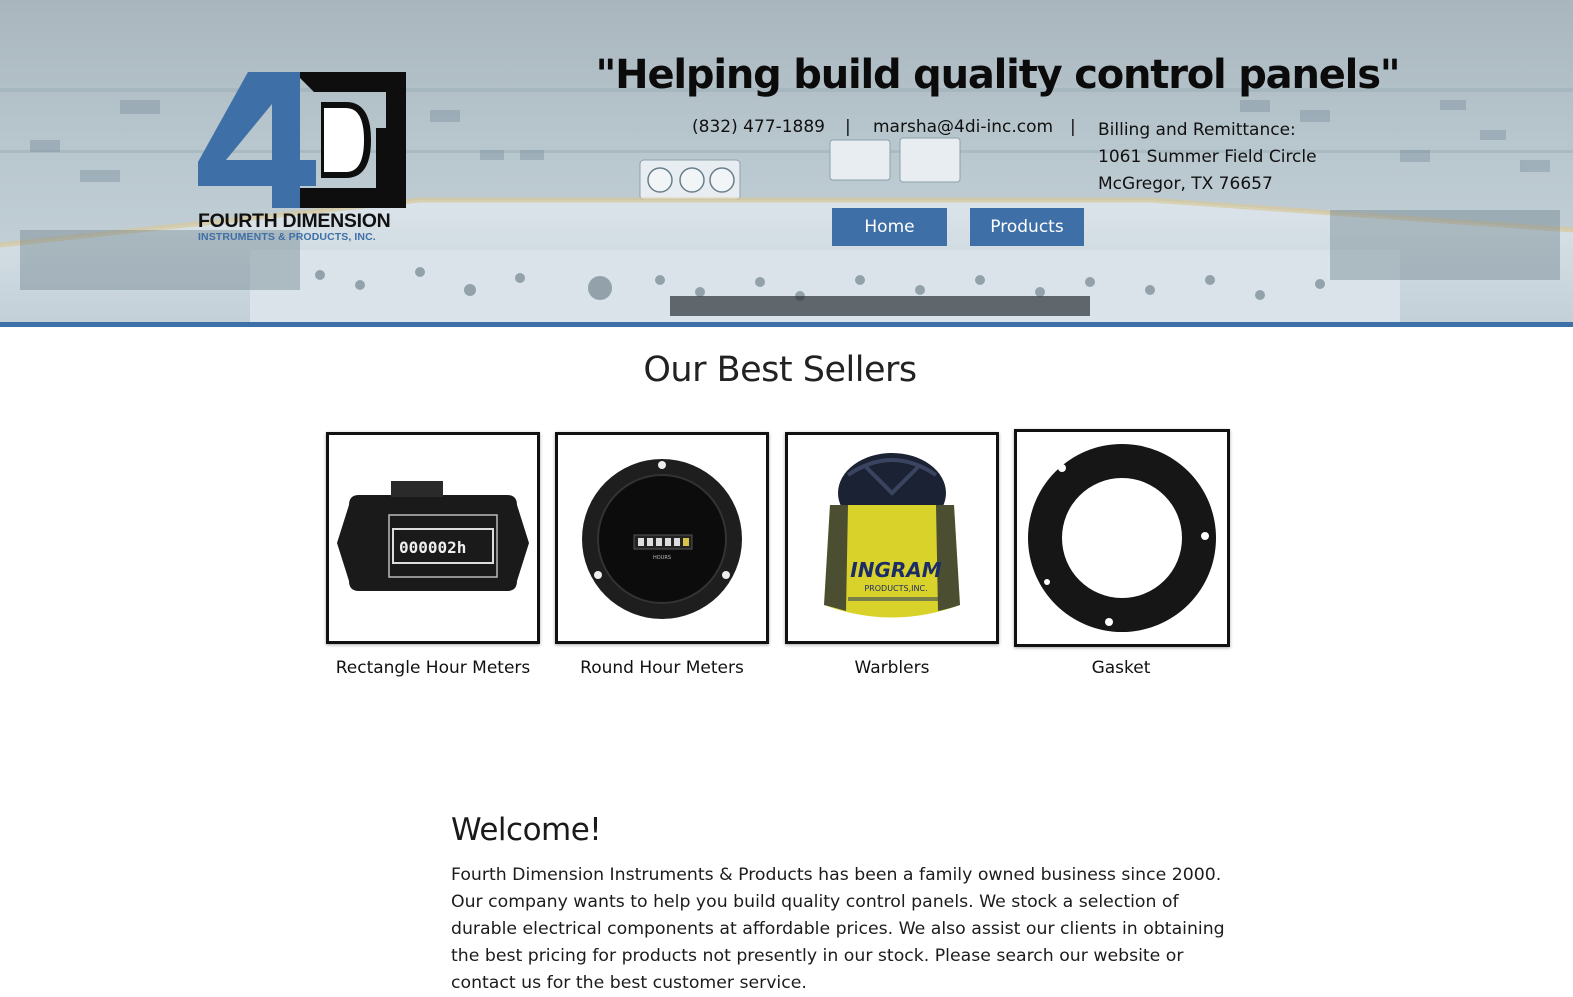 The height and width of the screenshot is (997, 1573). I want to click on billing-label: Billing and Remittance:, so click(1197, 130).